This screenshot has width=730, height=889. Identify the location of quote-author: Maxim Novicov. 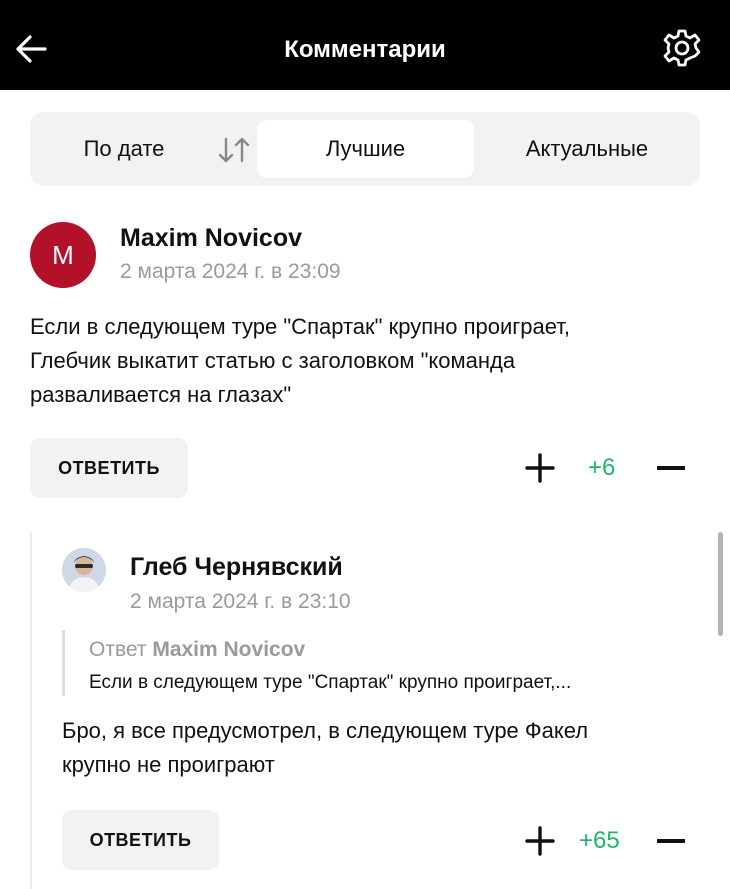
(229, 649).